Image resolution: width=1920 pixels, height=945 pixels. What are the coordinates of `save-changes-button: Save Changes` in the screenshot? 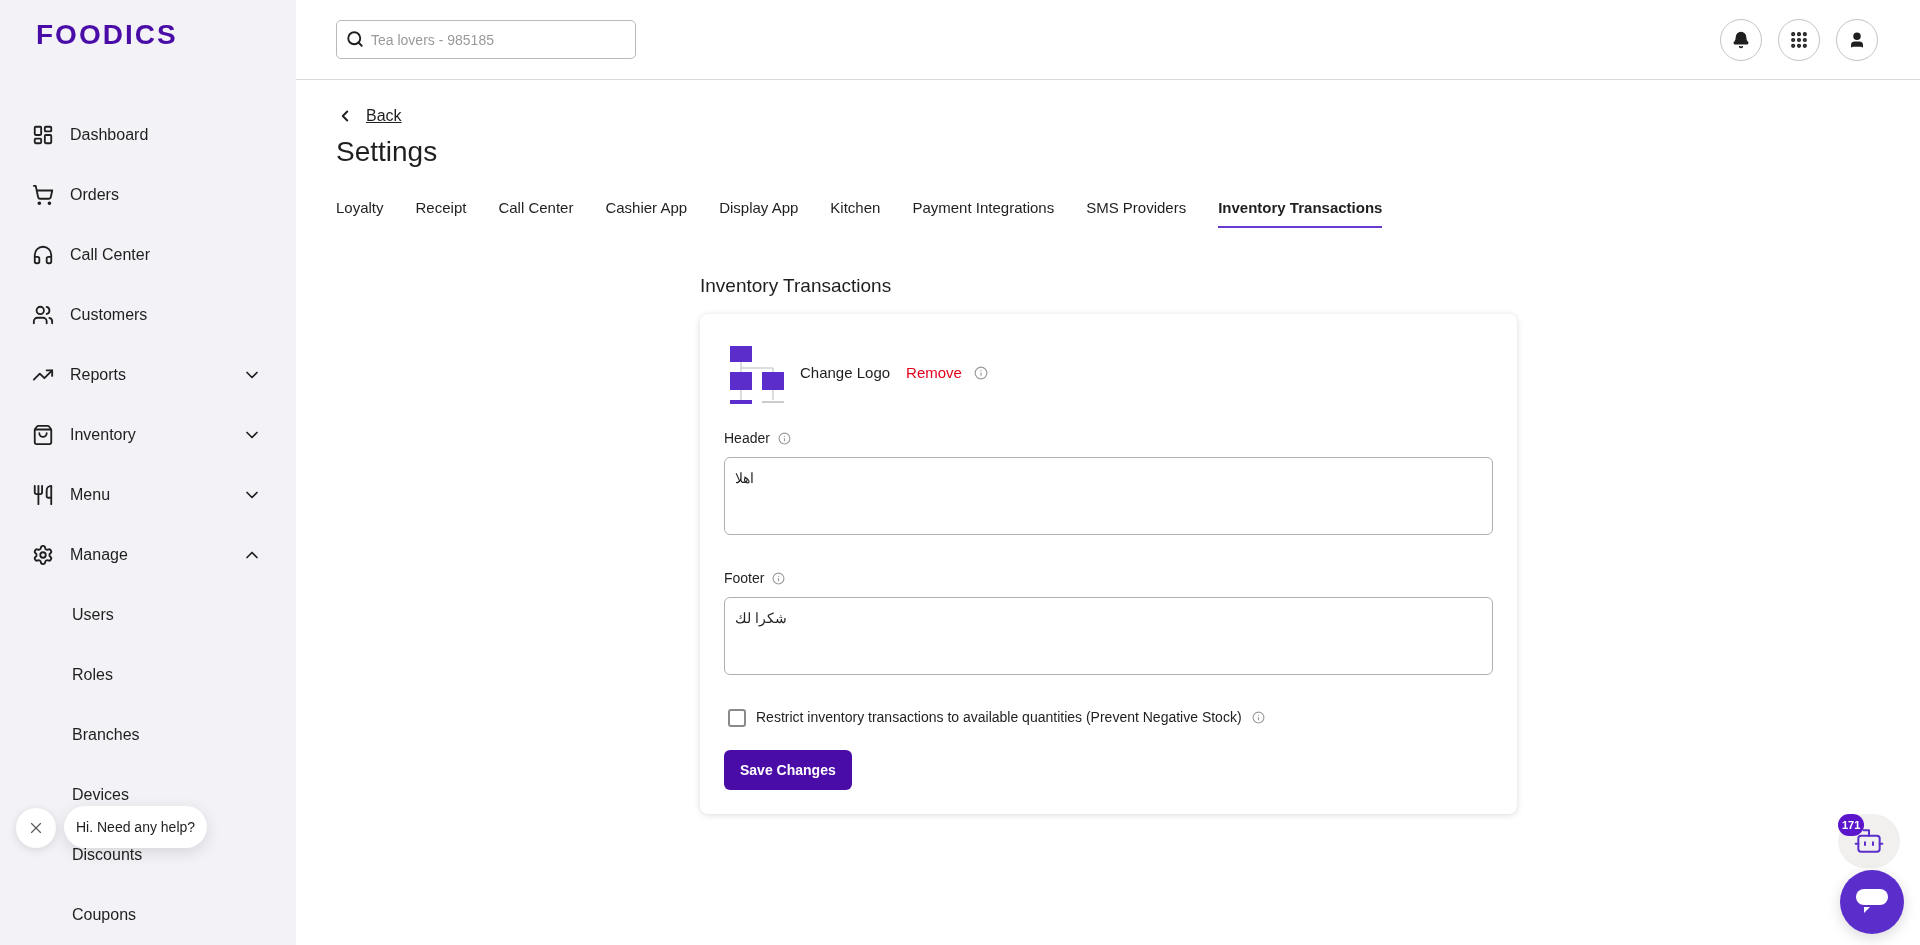 It's located at (788, 770).